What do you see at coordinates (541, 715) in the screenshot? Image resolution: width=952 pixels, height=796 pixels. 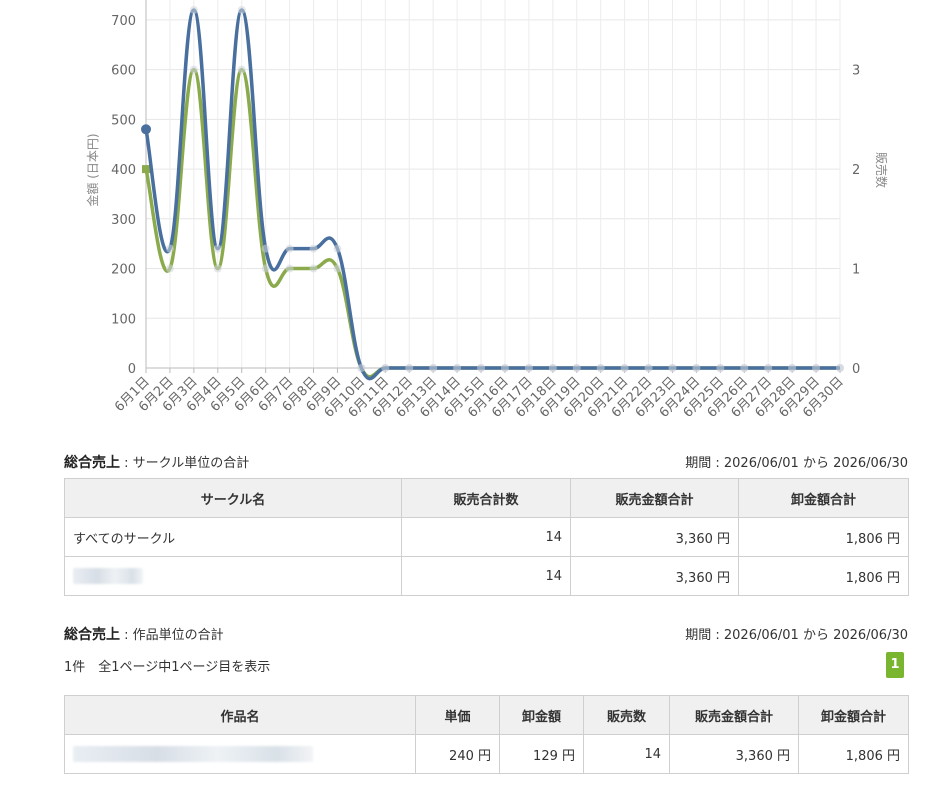 I see `col-header-wholesale-price: 卸金額` at bounding box center [541, 715].